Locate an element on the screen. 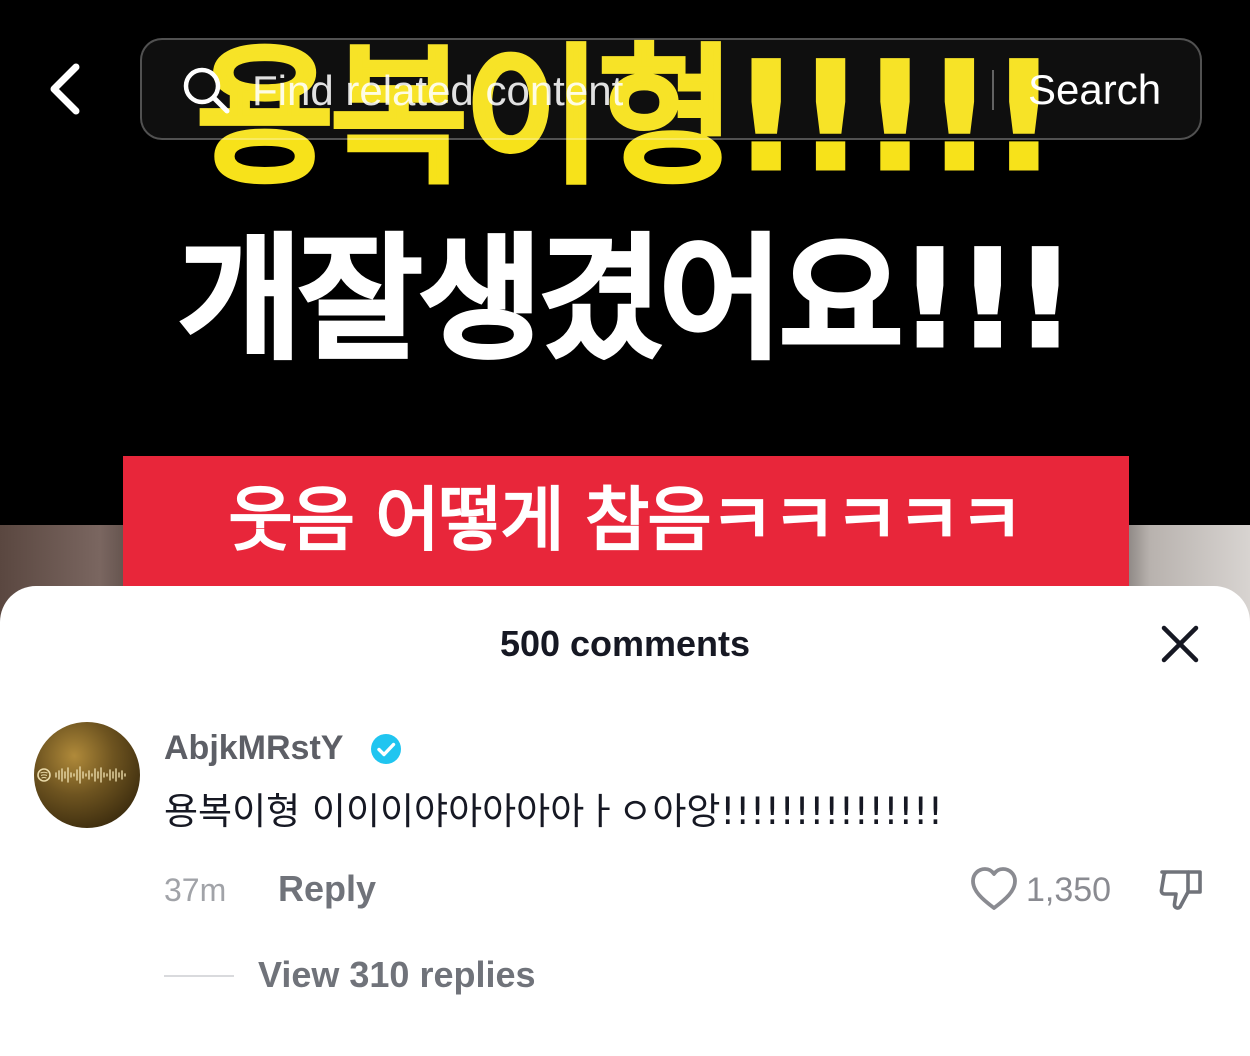  avatar is located at coordinates (87, 775).